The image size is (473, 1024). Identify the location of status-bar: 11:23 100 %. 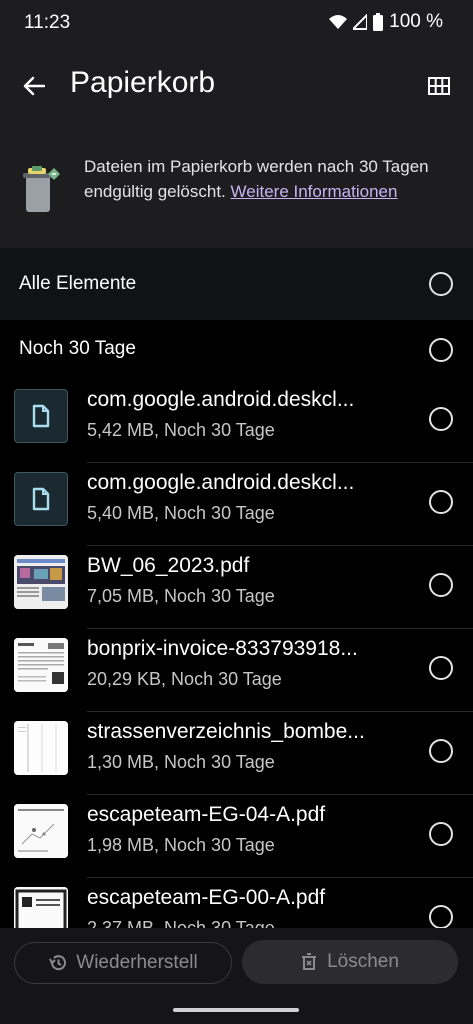
(236, 24).